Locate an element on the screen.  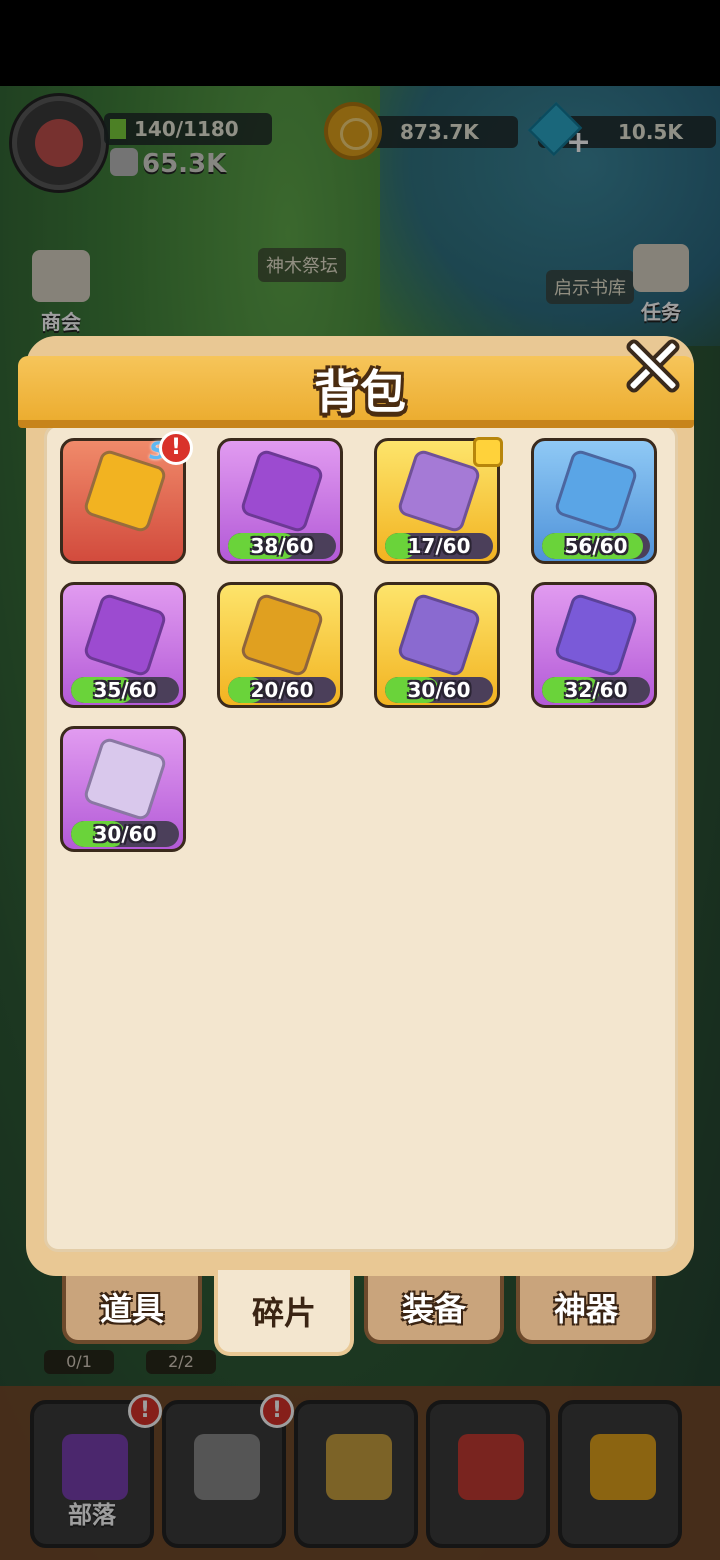
fragment-item: 32/60 is located at coordinates (594, 645).